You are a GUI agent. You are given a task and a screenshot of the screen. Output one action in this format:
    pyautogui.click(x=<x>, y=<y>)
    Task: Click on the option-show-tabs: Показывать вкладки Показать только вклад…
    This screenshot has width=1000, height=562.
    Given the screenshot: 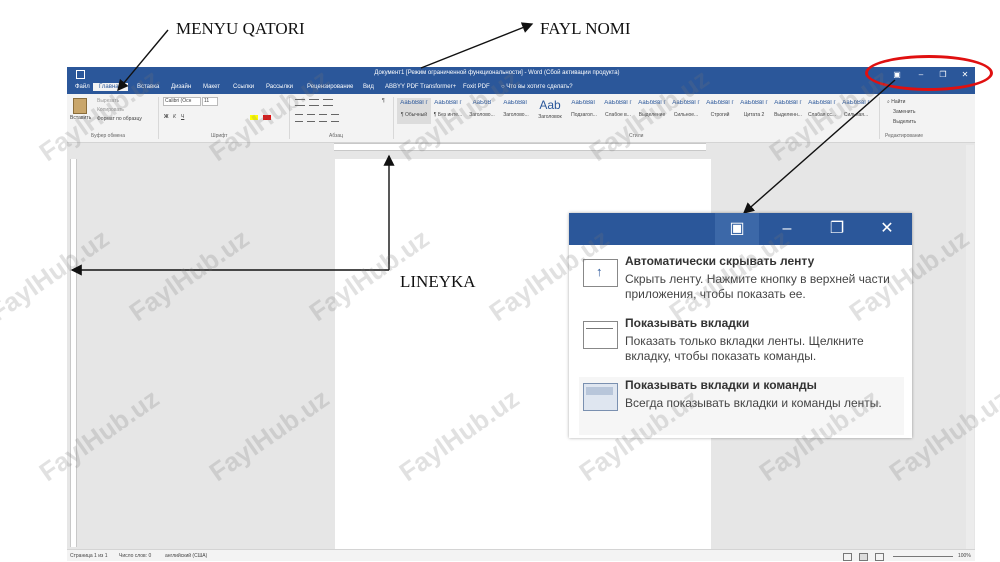 What is the action you would take?
    pyautogui.click(x=741, y=344)
    